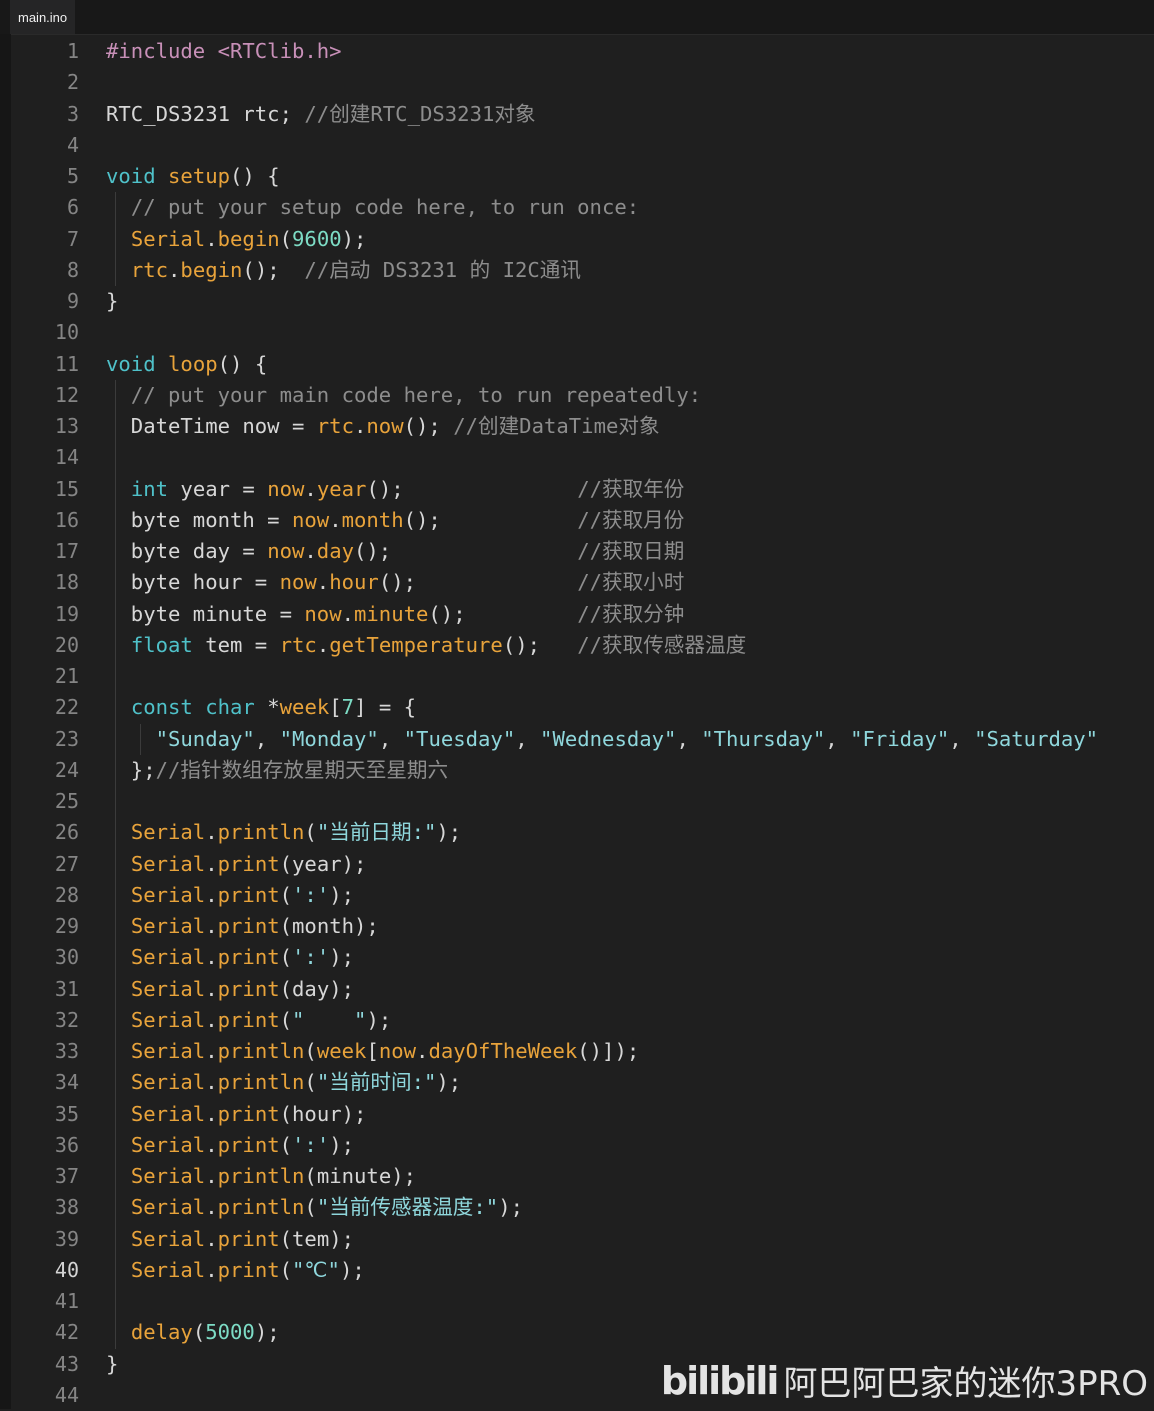 Image resolution: width=1154 pixels, height=1411 pixels. I want to click on code-line: 10, so click(582, 332).